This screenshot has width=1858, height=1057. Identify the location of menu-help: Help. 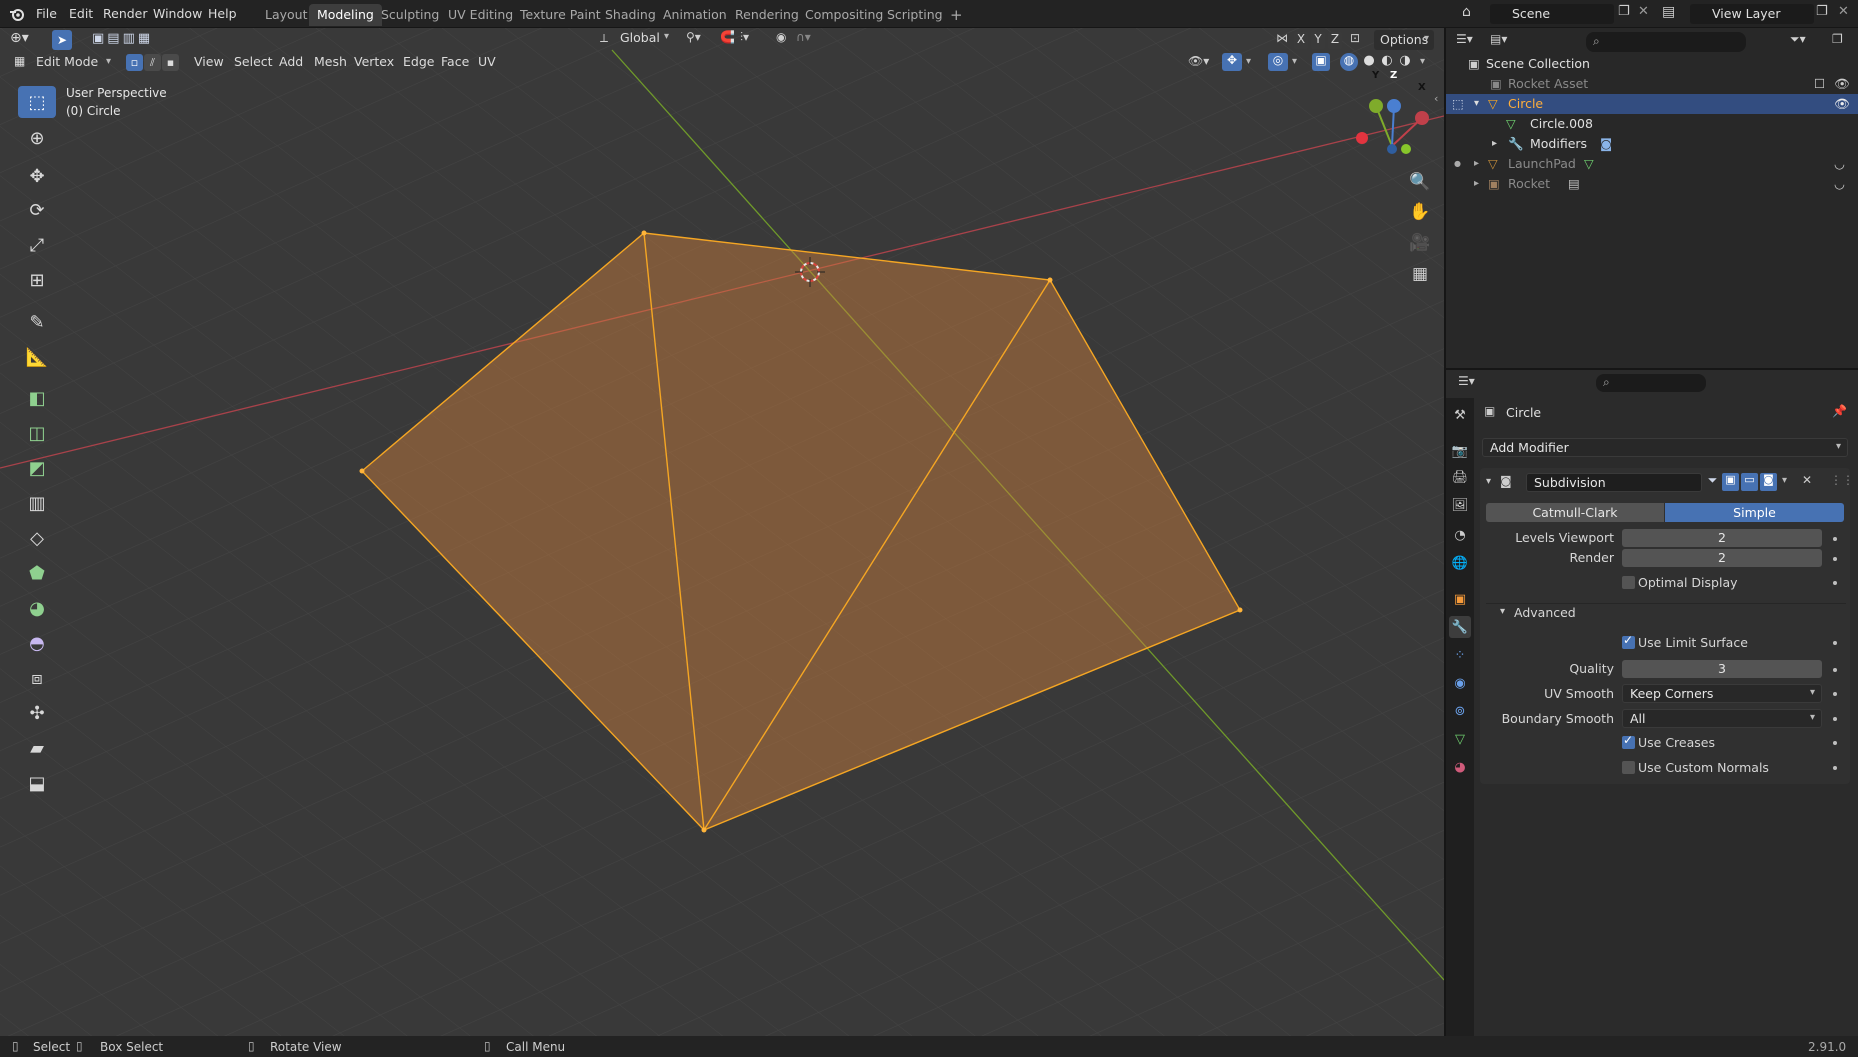
(222, 14).